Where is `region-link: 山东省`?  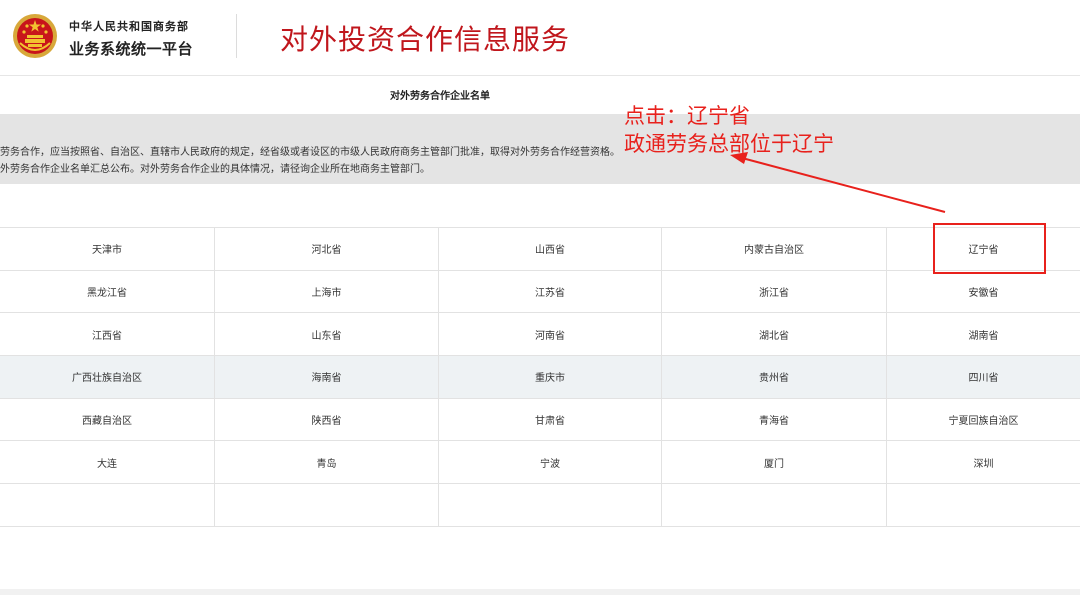 region-link: 山东省 is located at coordinates (327, 334).